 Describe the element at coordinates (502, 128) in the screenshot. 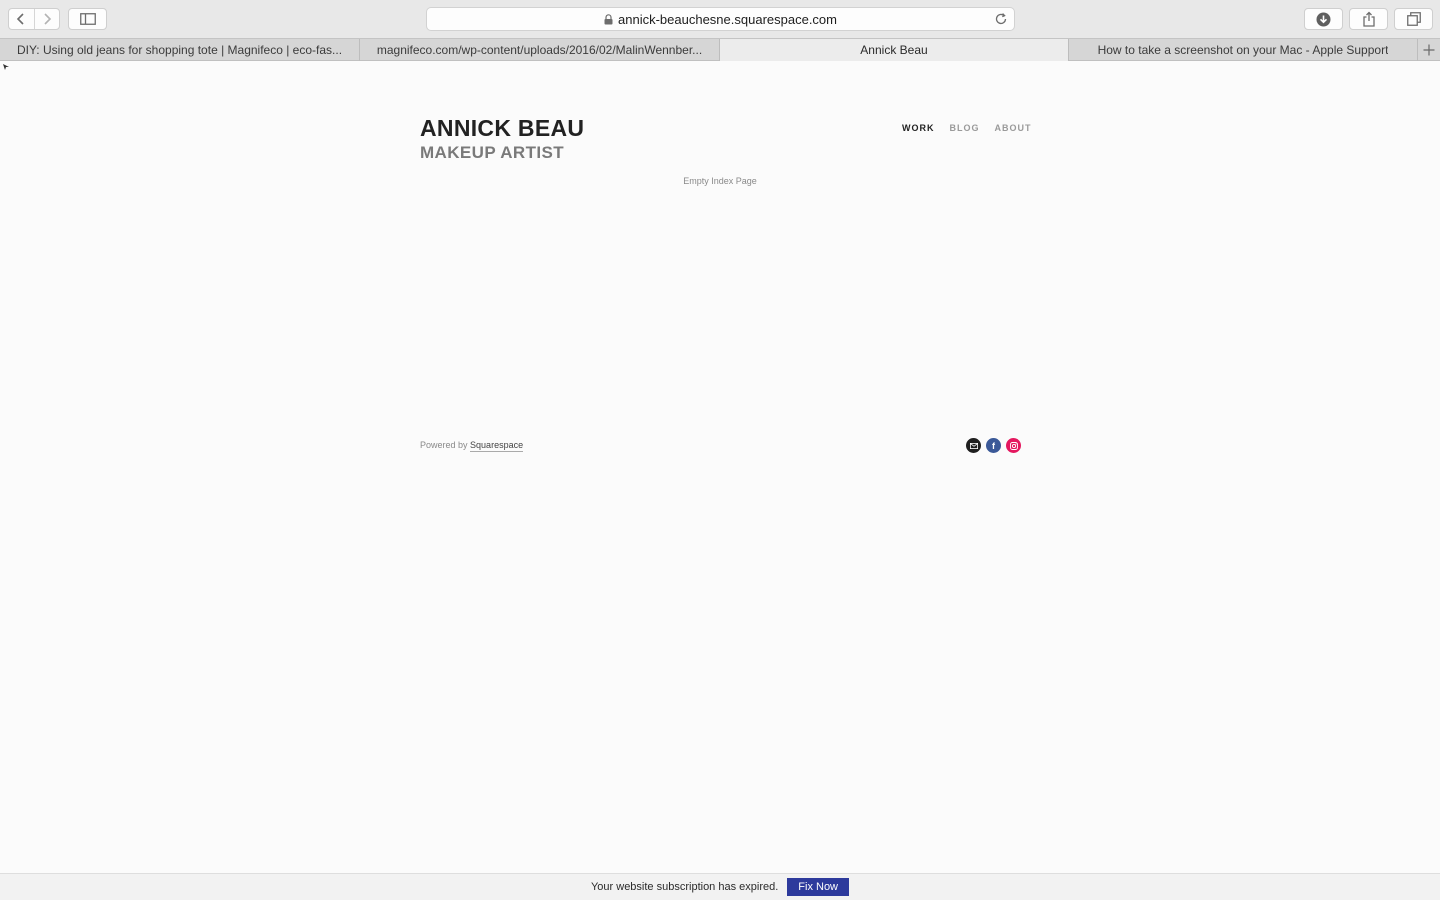

I see `site-title: ANNICK BEAU` at that location.